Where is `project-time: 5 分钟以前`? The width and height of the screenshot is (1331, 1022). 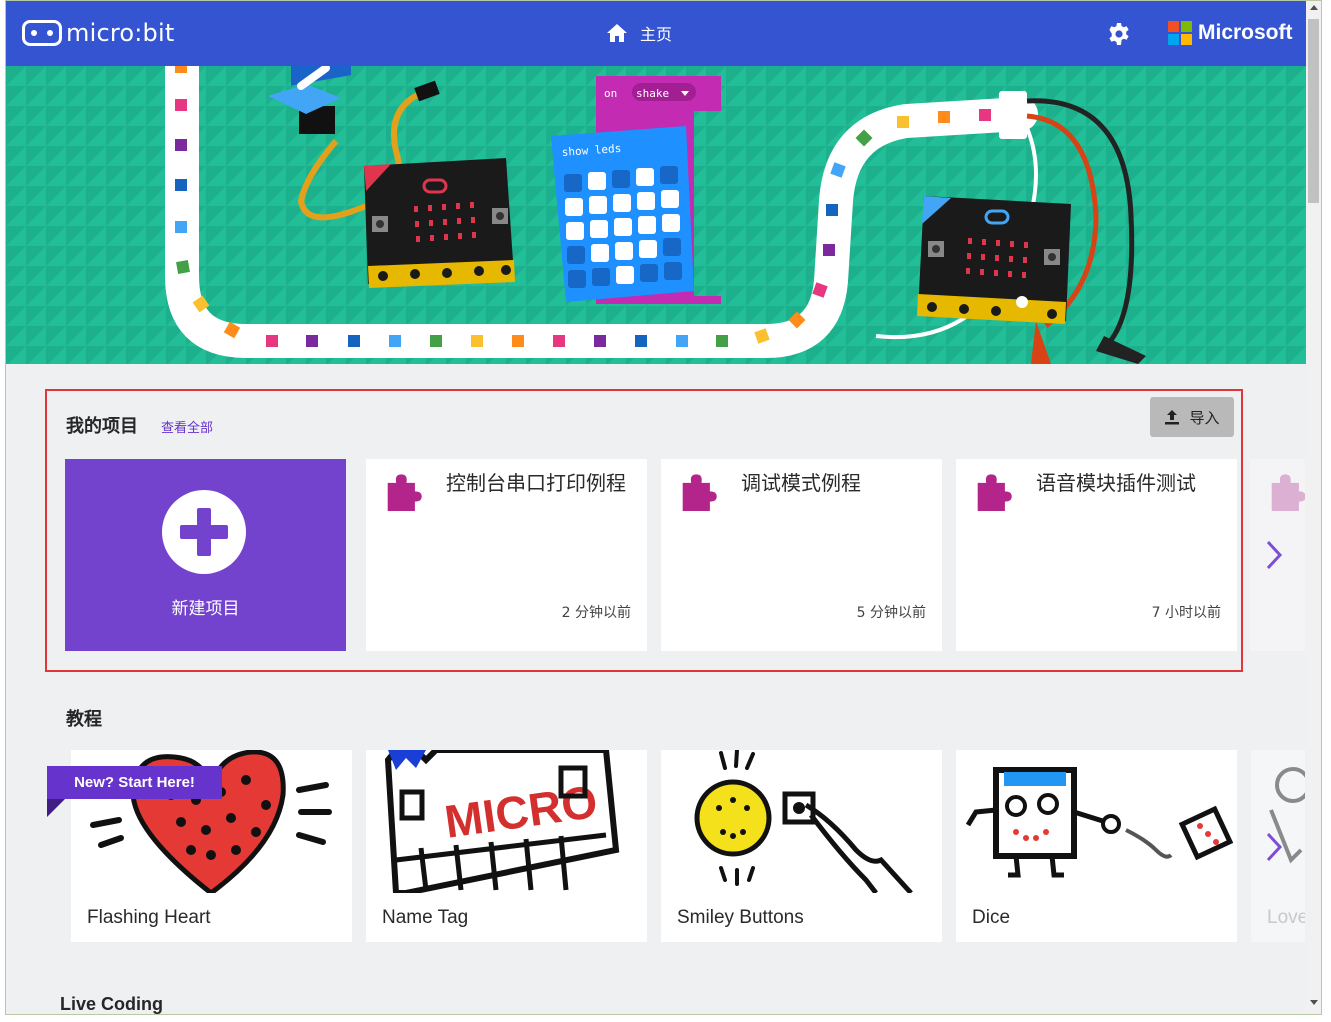
project-time: 5 分钟以前 is located at coordinates (891, 613).